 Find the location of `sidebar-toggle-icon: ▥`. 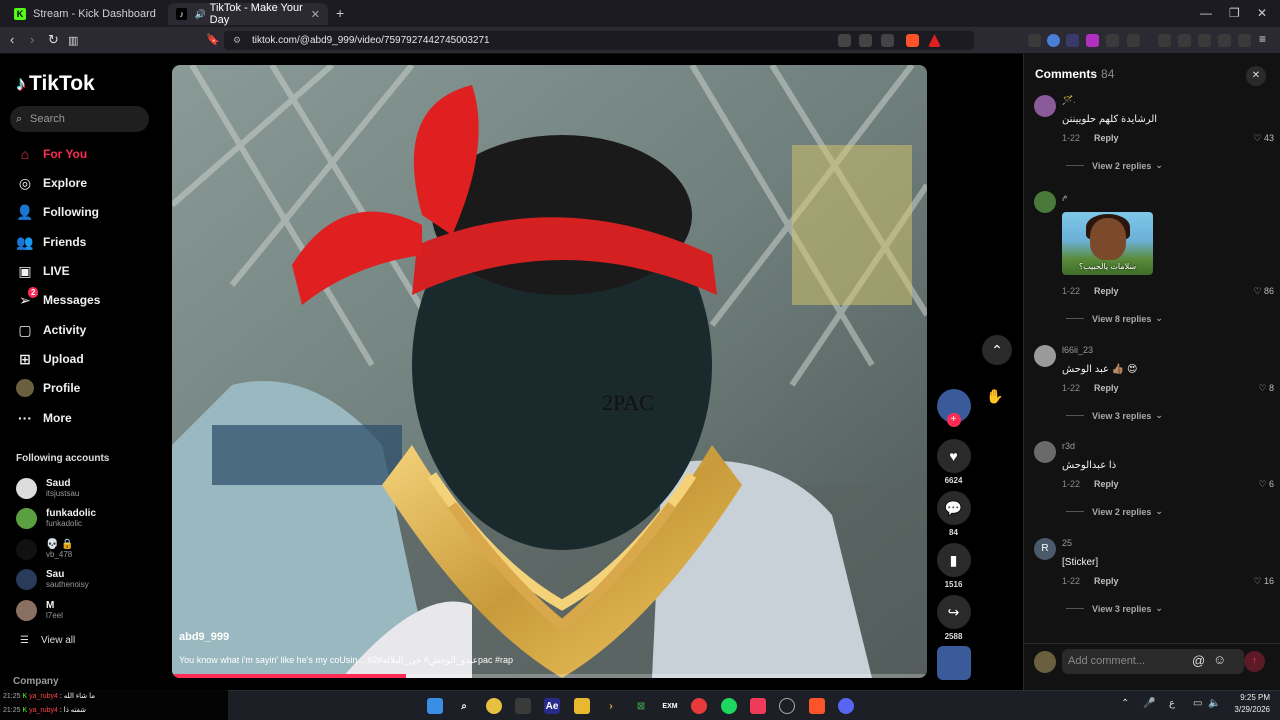

sidebar-toggle-icon: ▥ is located at coordinates (73, 40).